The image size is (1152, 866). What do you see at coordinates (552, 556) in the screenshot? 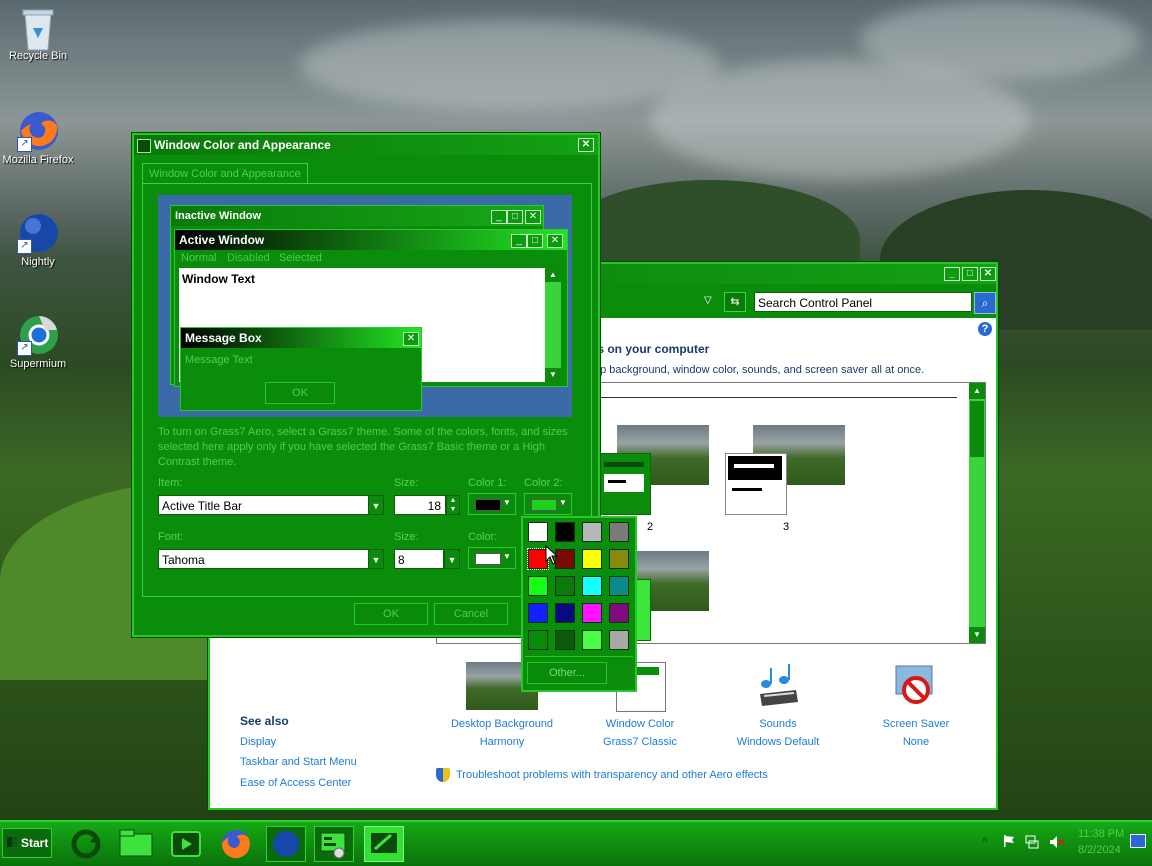
I see `mouse-cursor-icon` at bounding box center [552, 556].